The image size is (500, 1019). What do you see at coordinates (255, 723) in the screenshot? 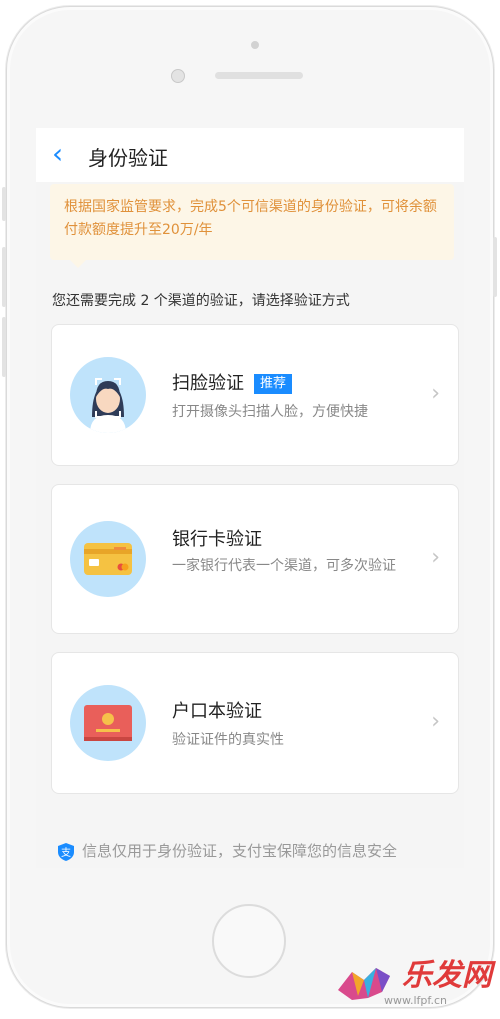
I see `household-register-verification-card: 户口本验证 验证证件的真实性 ›` at bounding box center [255, 723].